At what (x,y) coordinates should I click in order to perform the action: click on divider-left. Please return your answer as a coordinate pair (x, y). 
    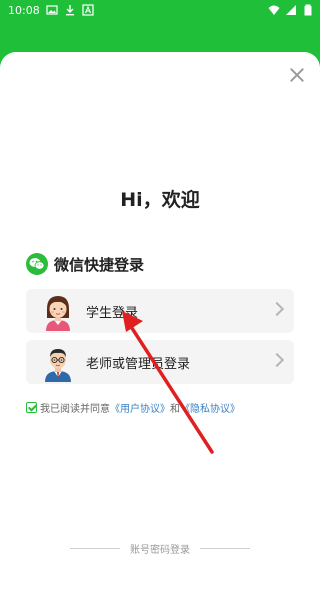
    Looking at the image, I should click on (95, 548).